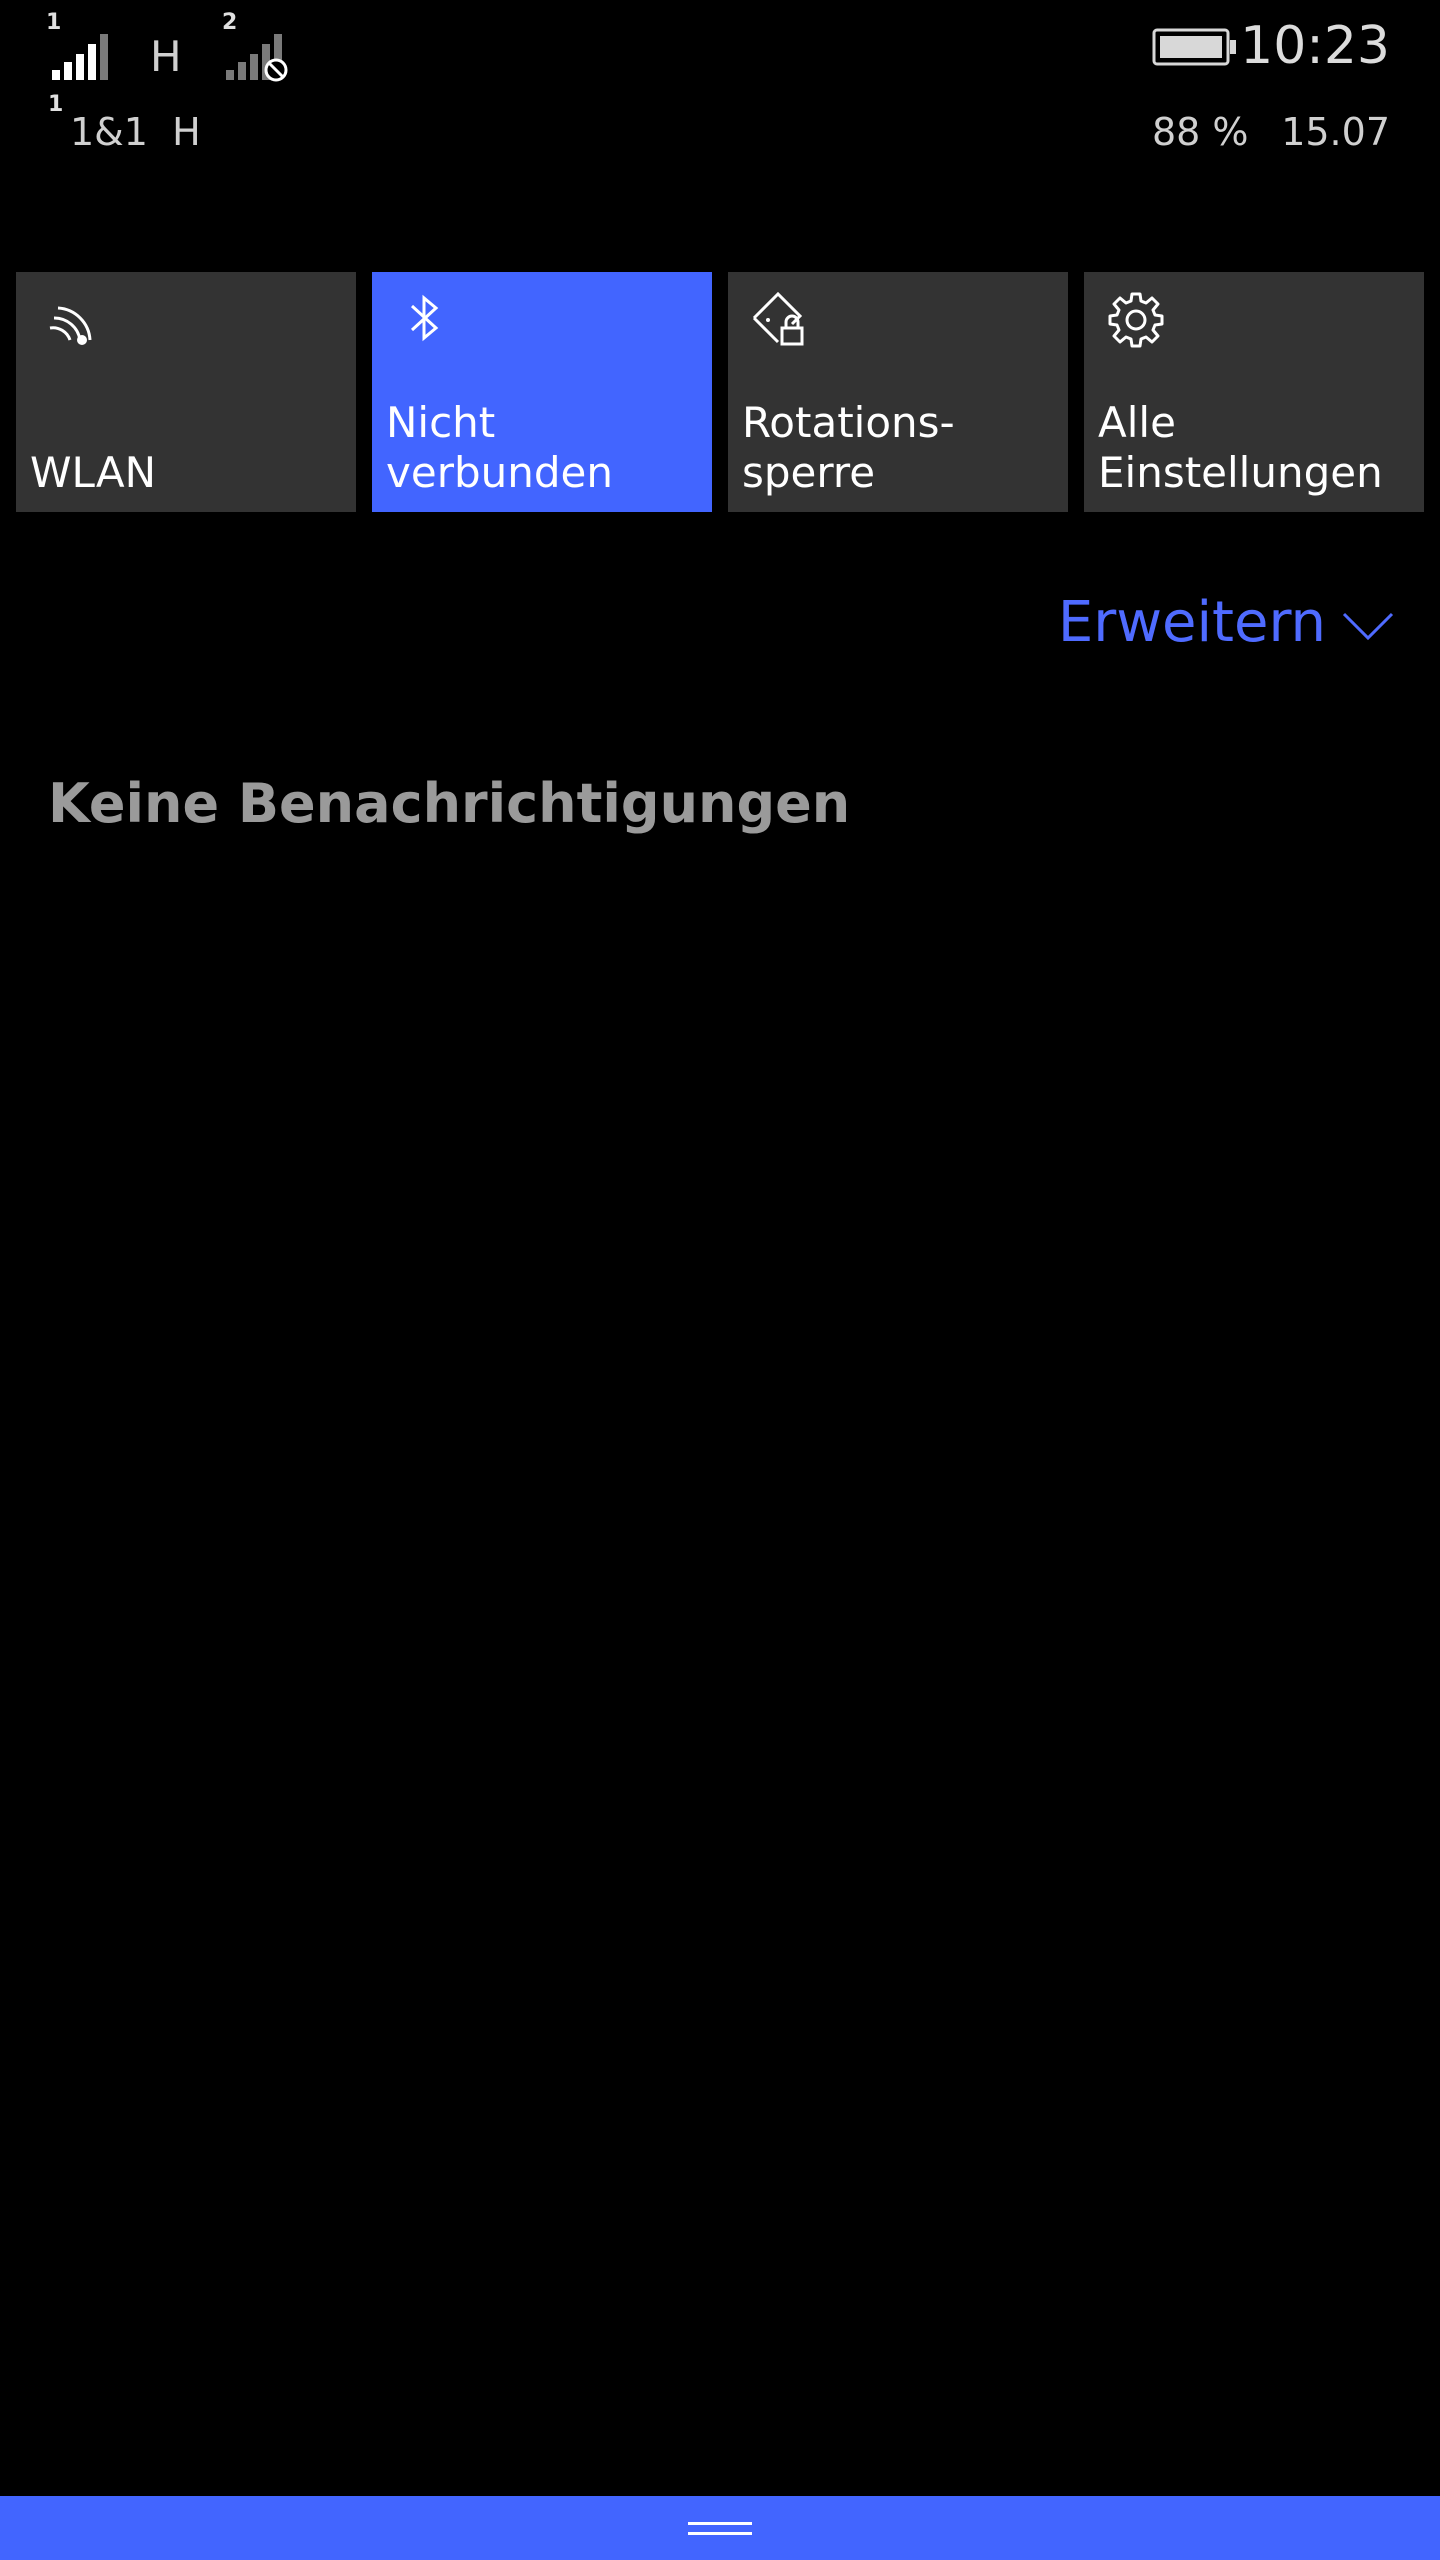 The width and height of the screenshot is (1440, 2560). I want to click on empty-notifications-text: Keine Benachrichtigungen, so click(449, 803).